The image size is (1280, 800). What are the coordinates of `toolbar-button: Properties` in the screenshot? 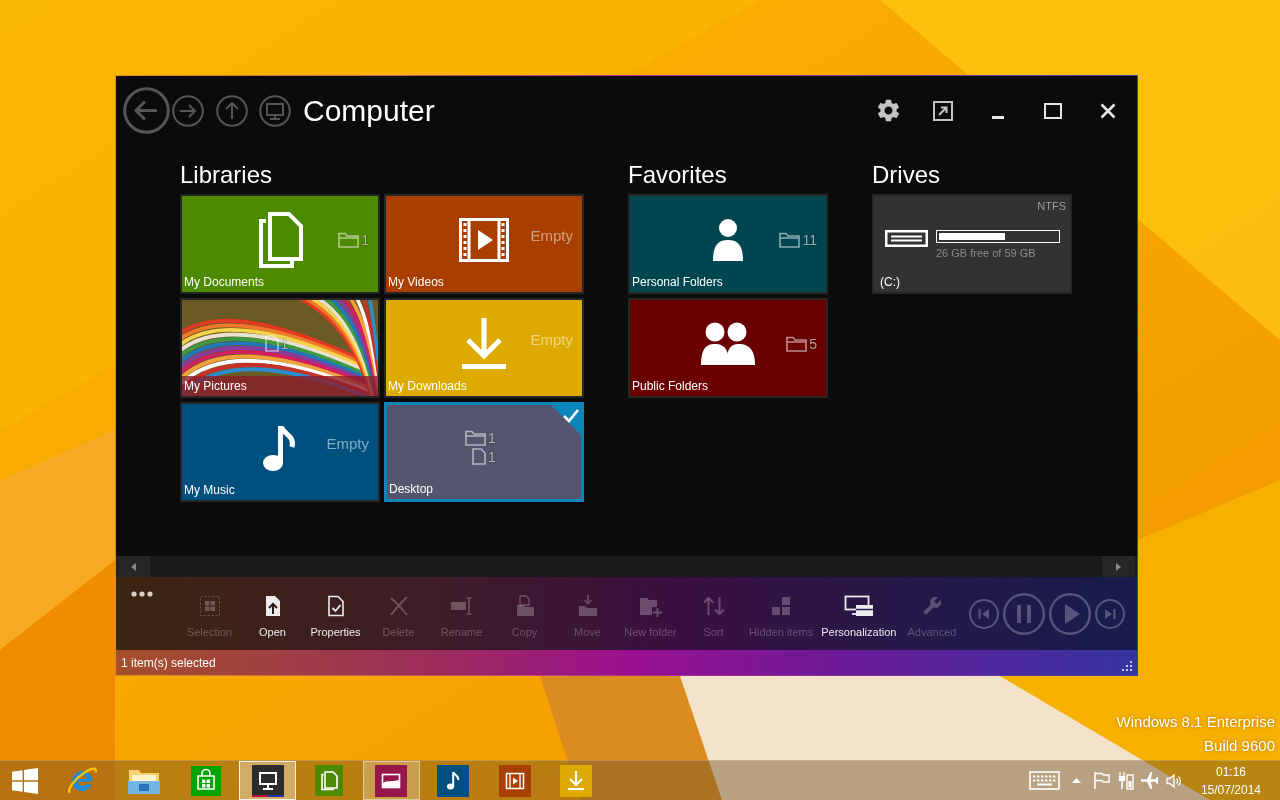 It's located at (335, 608).